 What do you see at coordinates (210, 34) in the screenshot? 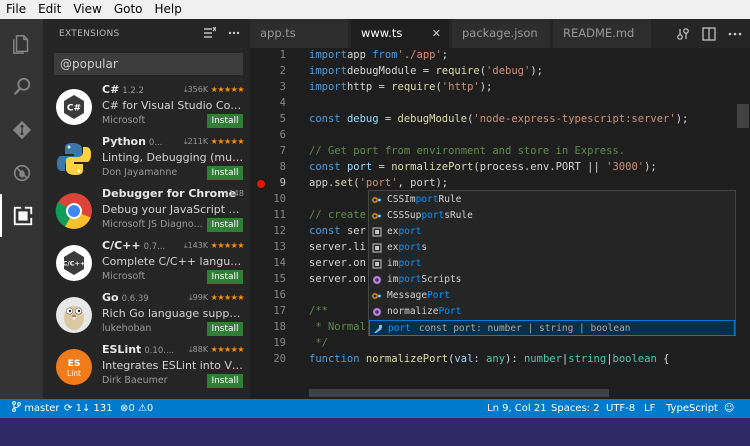
I see `clear-extensions-icon` at bounding box center [210, 34].